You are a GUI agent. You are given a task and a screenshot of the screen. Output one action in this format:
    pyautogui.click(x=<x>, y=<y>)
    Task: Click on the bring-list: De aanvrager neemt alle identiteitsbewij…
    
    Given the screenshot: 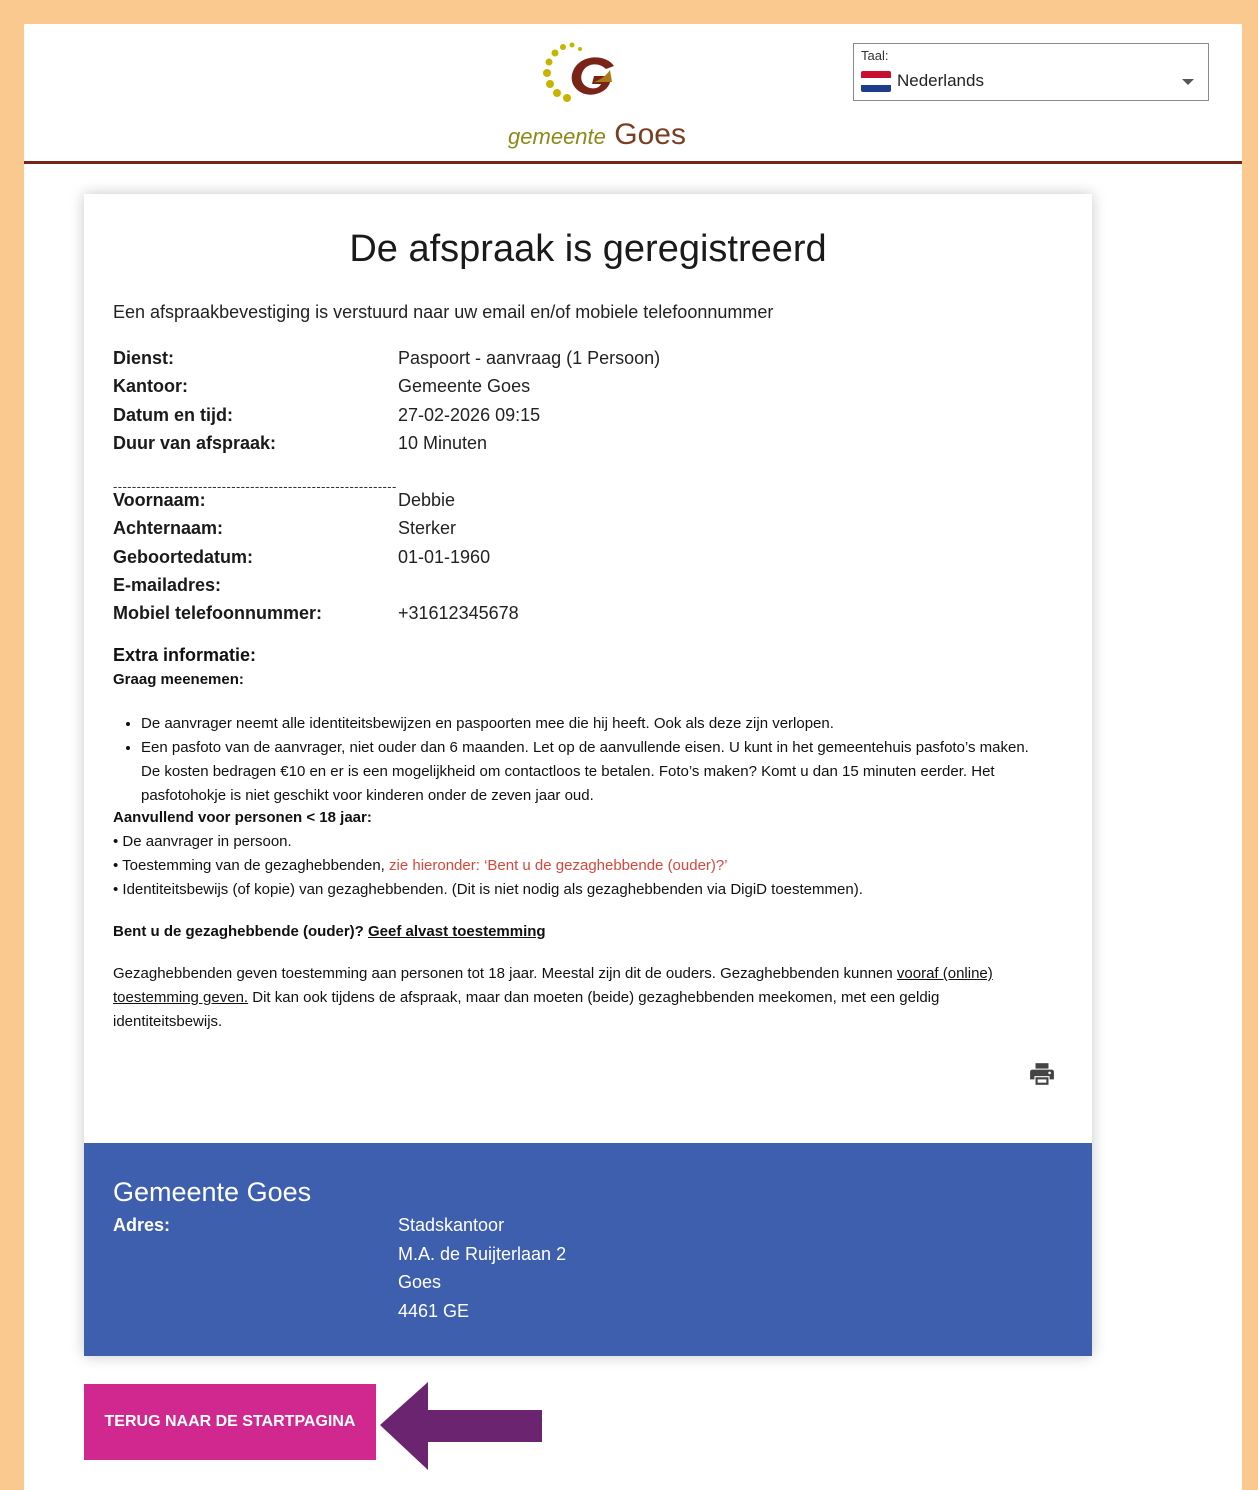 What is the action you would take?
    pyautogui.click(x=573, y=760)
    